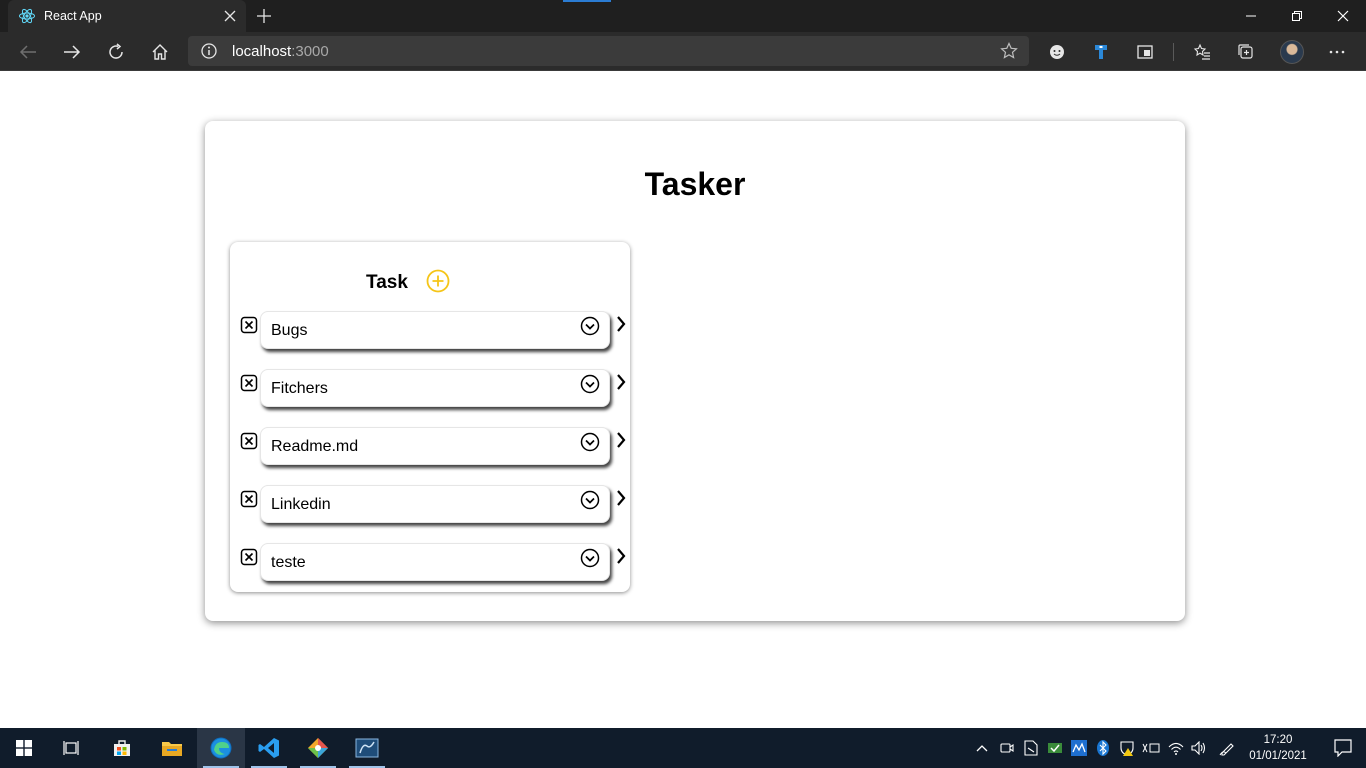 The width and height of the screenshot is (1366, 768). Describe the element at coordinates (72, 52) in the screenshot. I see `forward-arrow-icon` at that location.